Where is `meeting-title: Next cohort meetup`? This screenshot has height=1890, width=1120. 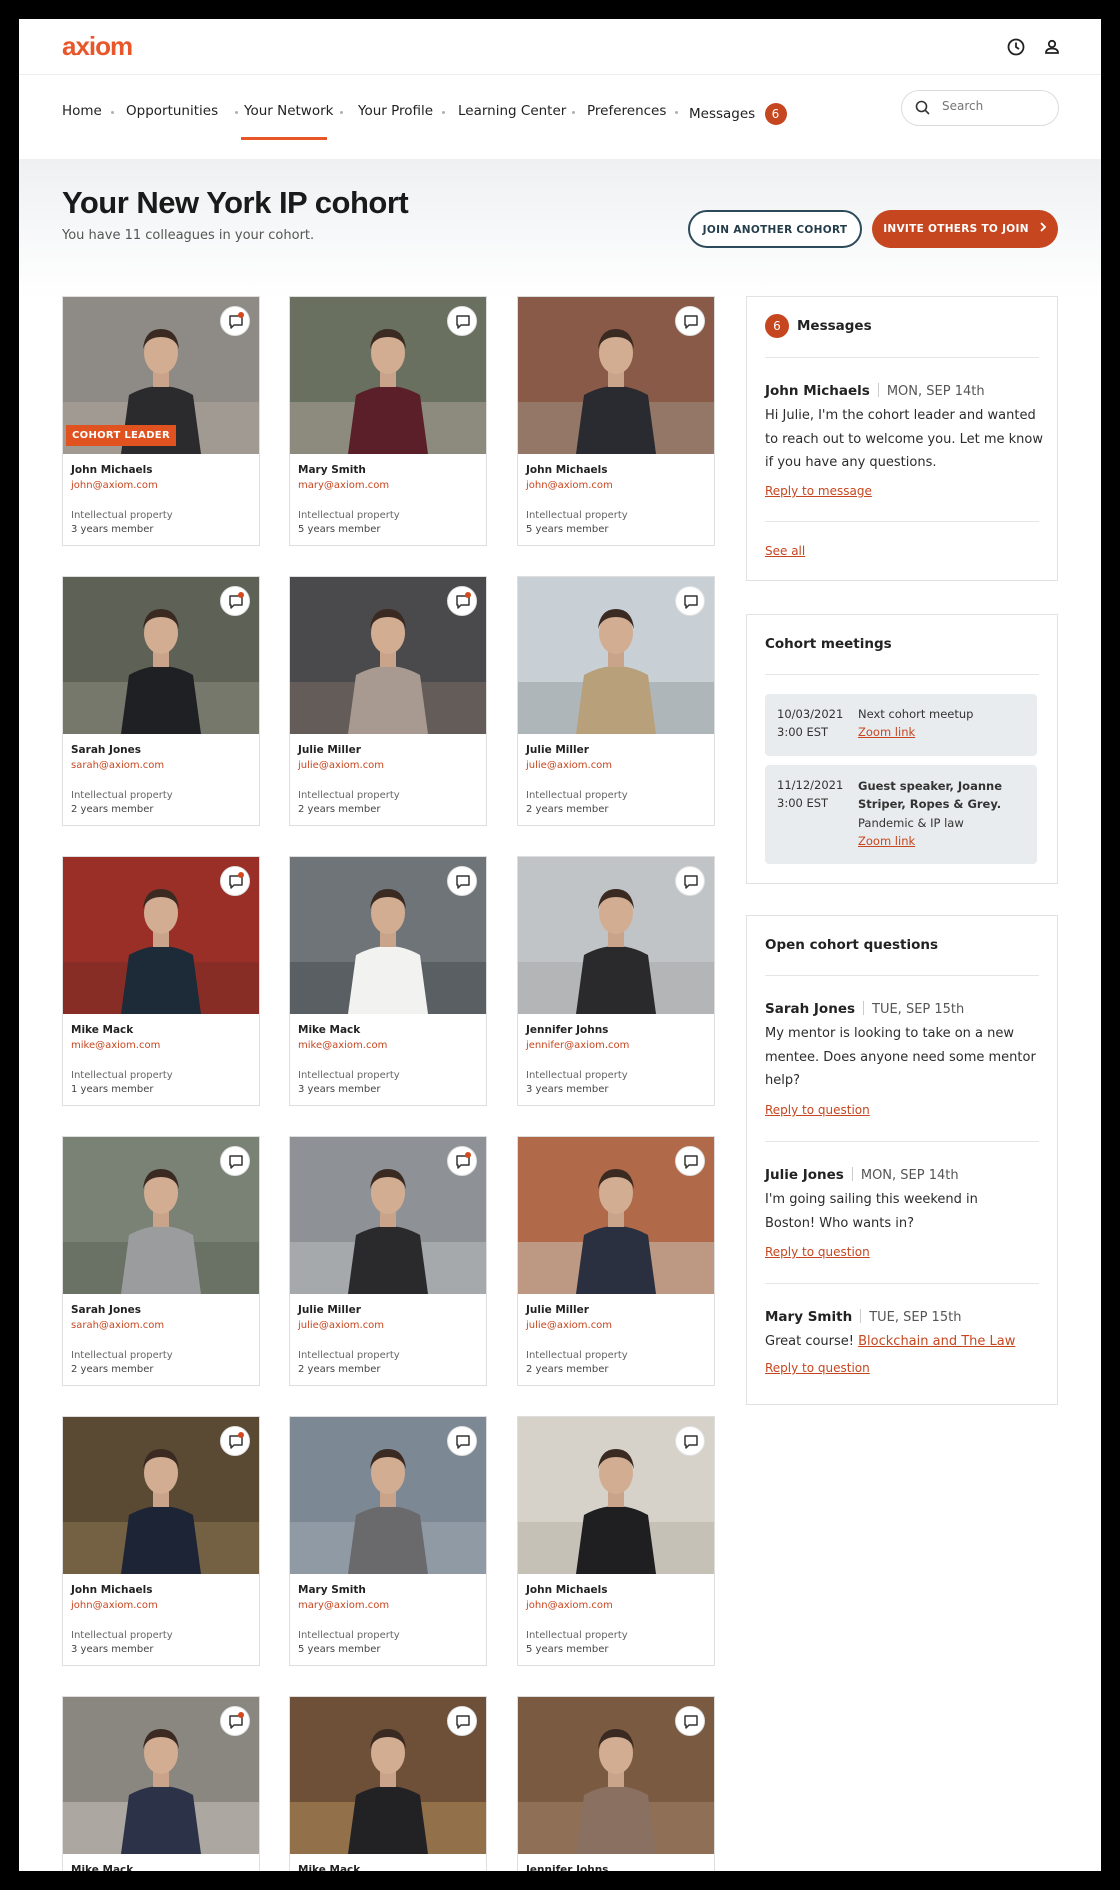 meeting-title: Next cohort meetup is located at coordinates (916, 714).